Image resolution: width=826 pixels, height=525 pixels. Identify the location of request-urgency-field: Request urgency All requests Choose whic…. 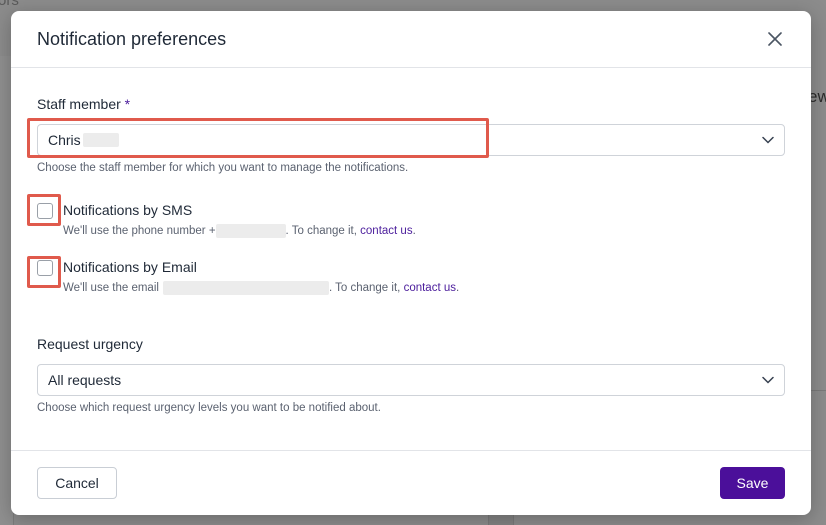
(411, 375).